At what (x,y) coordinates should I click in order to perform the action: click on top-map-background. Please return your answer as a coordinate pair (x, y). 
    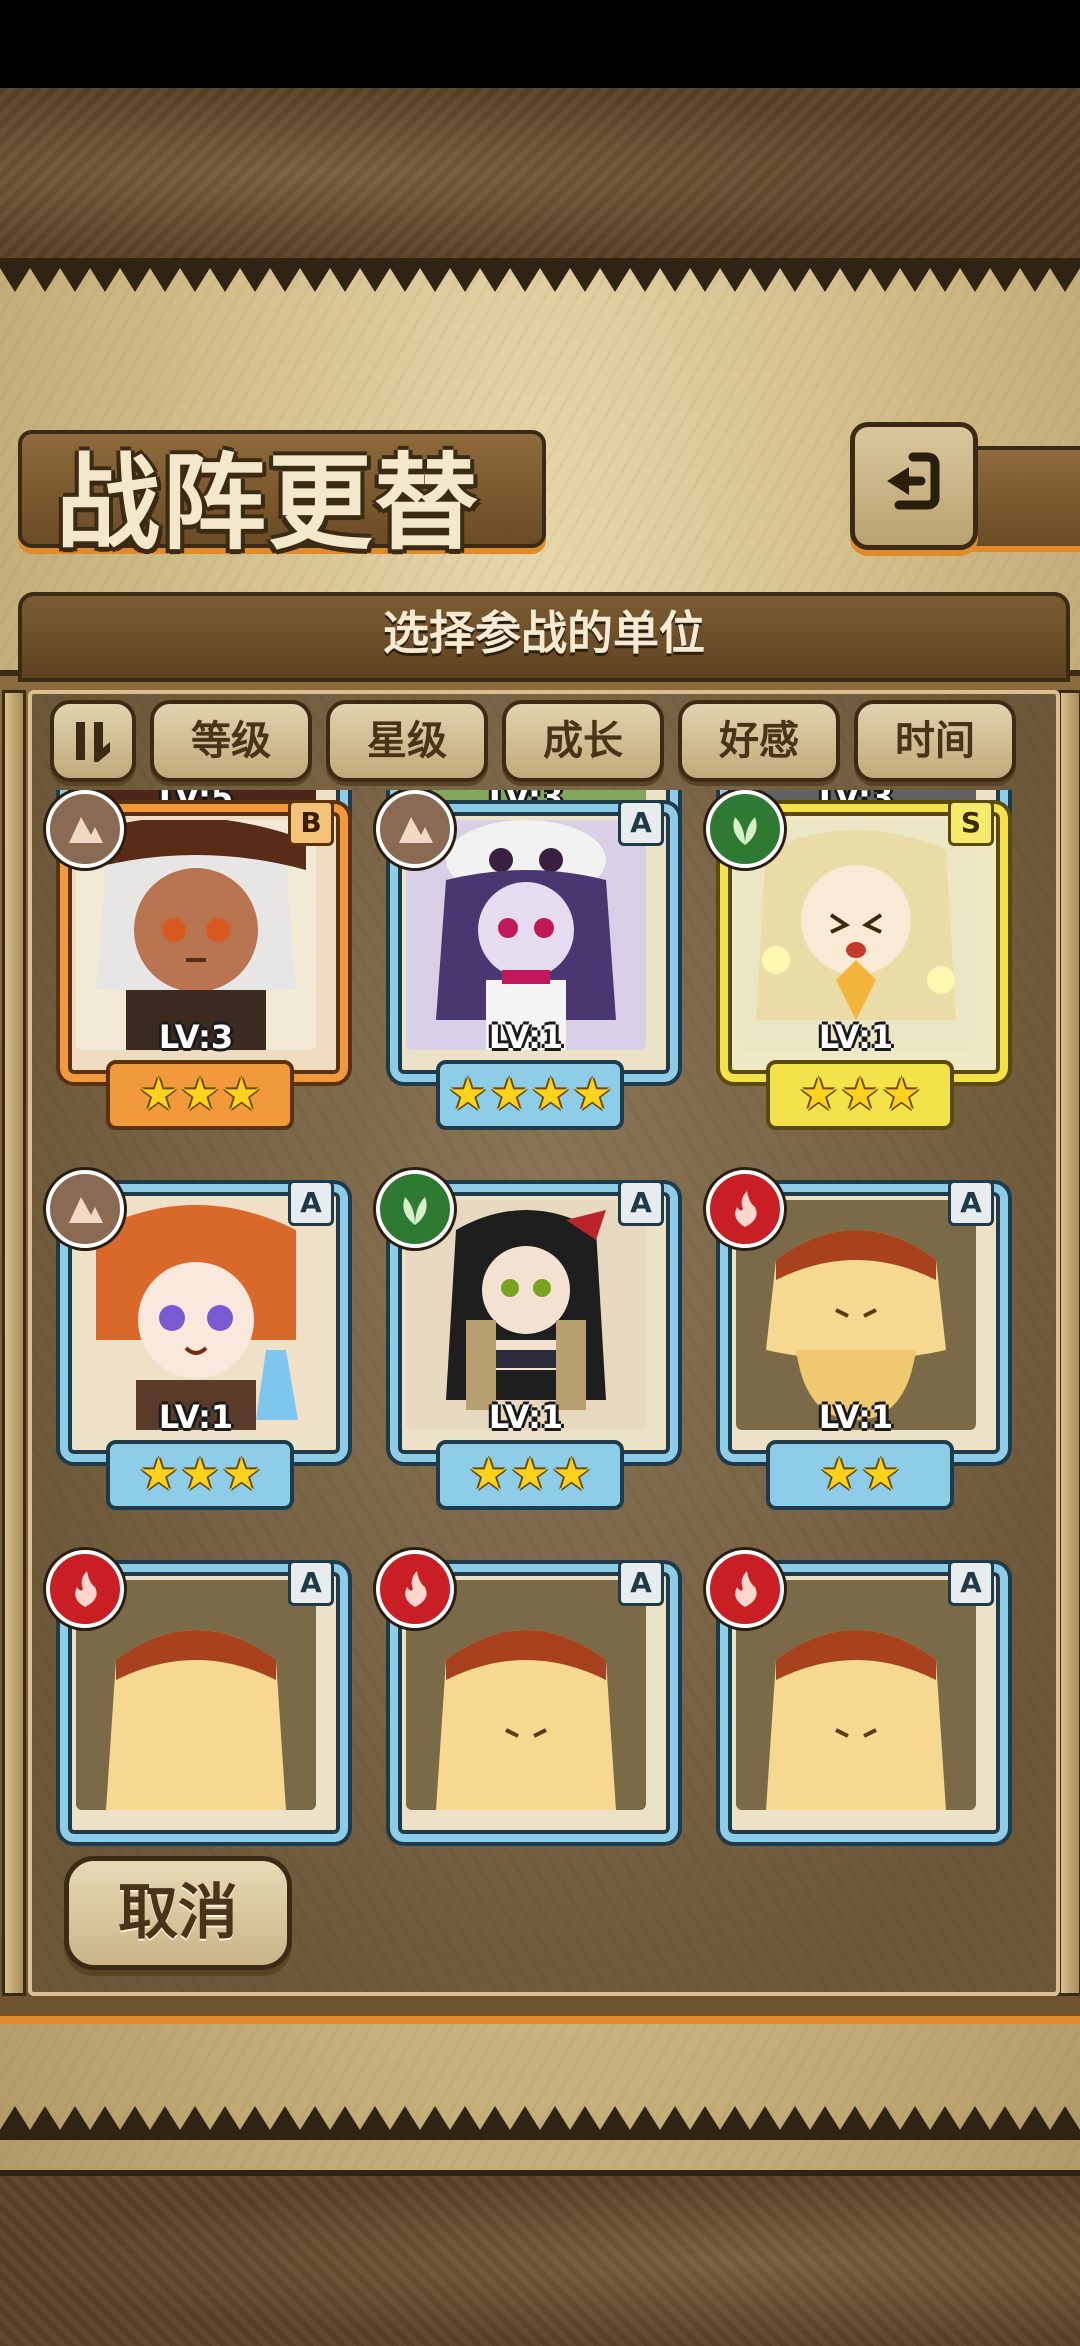
    Looking at the image, I should click on (540, 176).